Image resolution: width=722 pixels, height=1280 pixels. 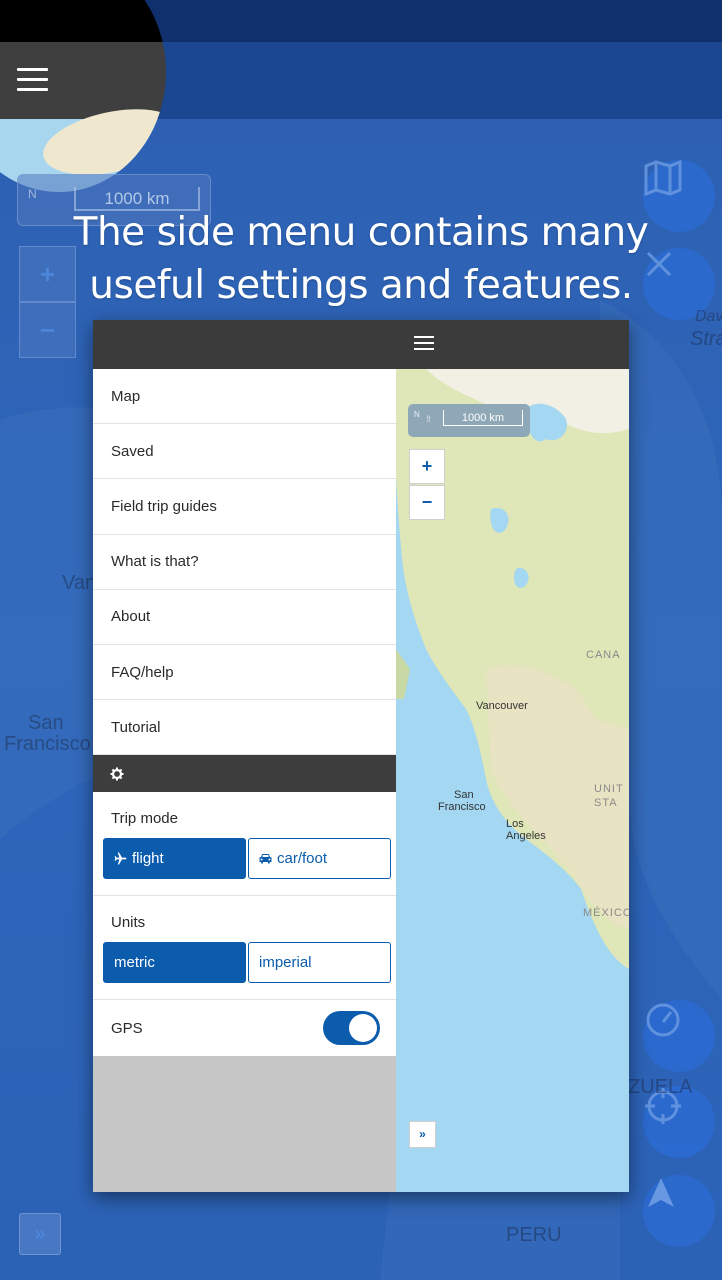 What do you see at coordinates (609, 789) in the screenshot?
I see `country-label-united: UNIT` at bounding box center [609, 789].